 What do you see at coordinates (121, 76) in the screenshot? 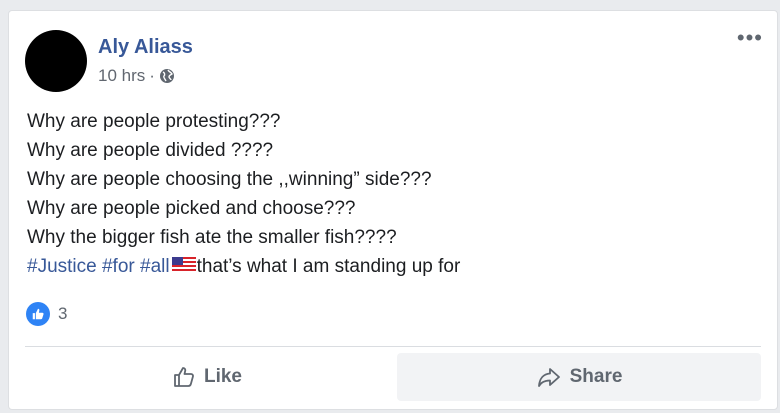
I see `post-timestamp: 10 hrs` at bounding box center [121, 76].